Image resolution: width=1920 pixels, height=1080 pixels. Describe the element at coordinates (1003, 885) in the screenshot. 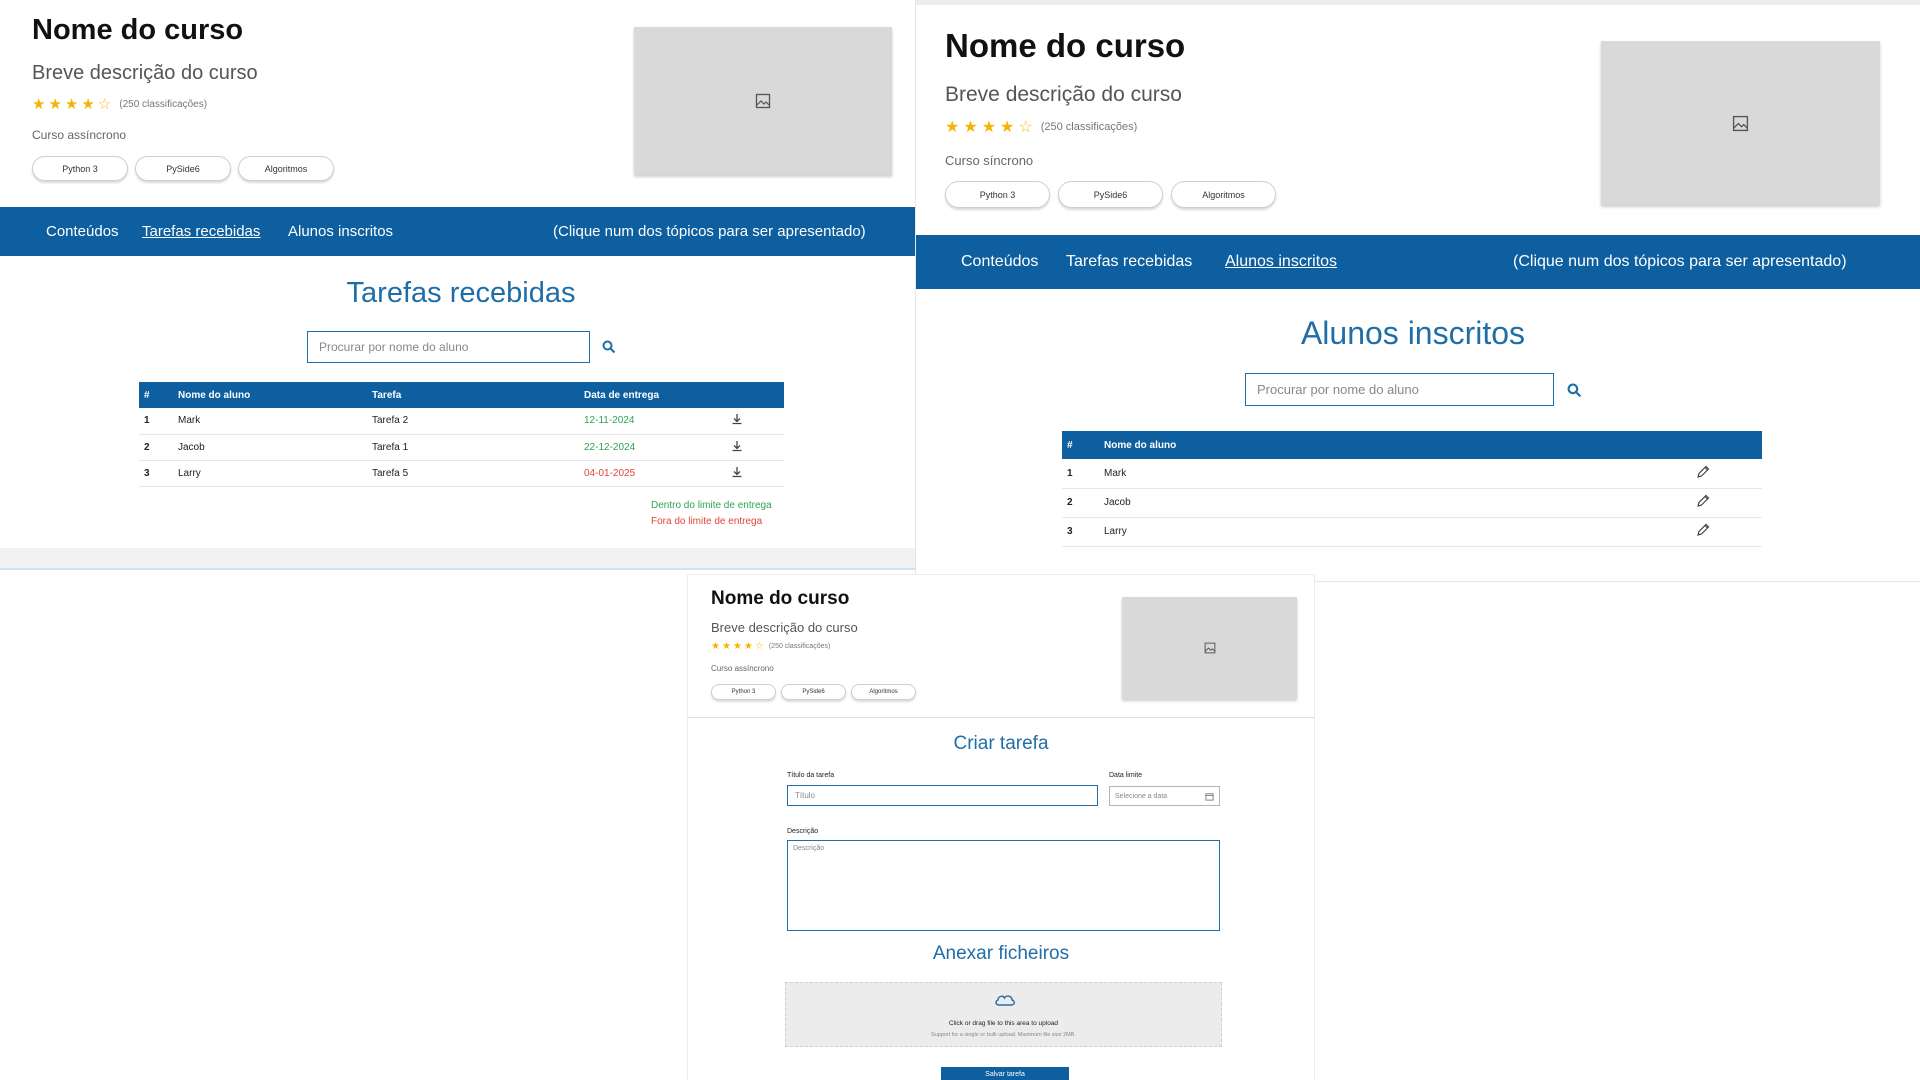

I see `description-textarea: Descrição` at that location.